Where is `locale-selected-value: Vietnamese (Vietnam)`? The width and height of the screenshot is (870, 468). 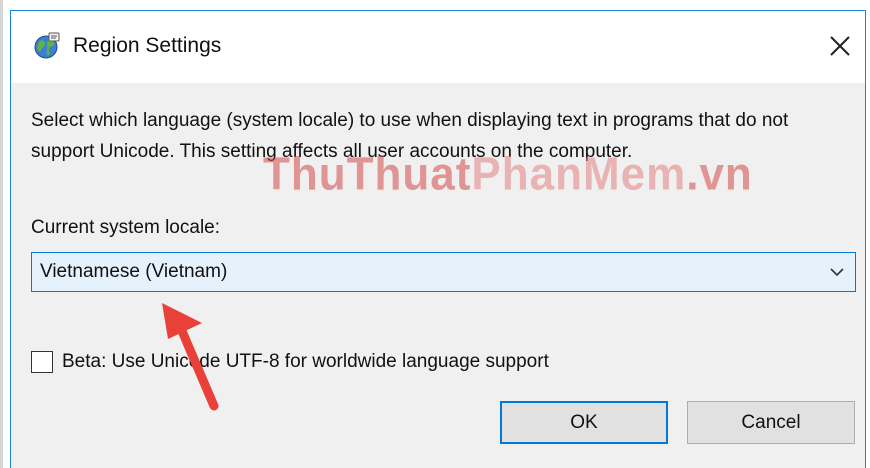
locale-selected-value: Vietnamese (Vietnam) is located at coordinates (134, 271).